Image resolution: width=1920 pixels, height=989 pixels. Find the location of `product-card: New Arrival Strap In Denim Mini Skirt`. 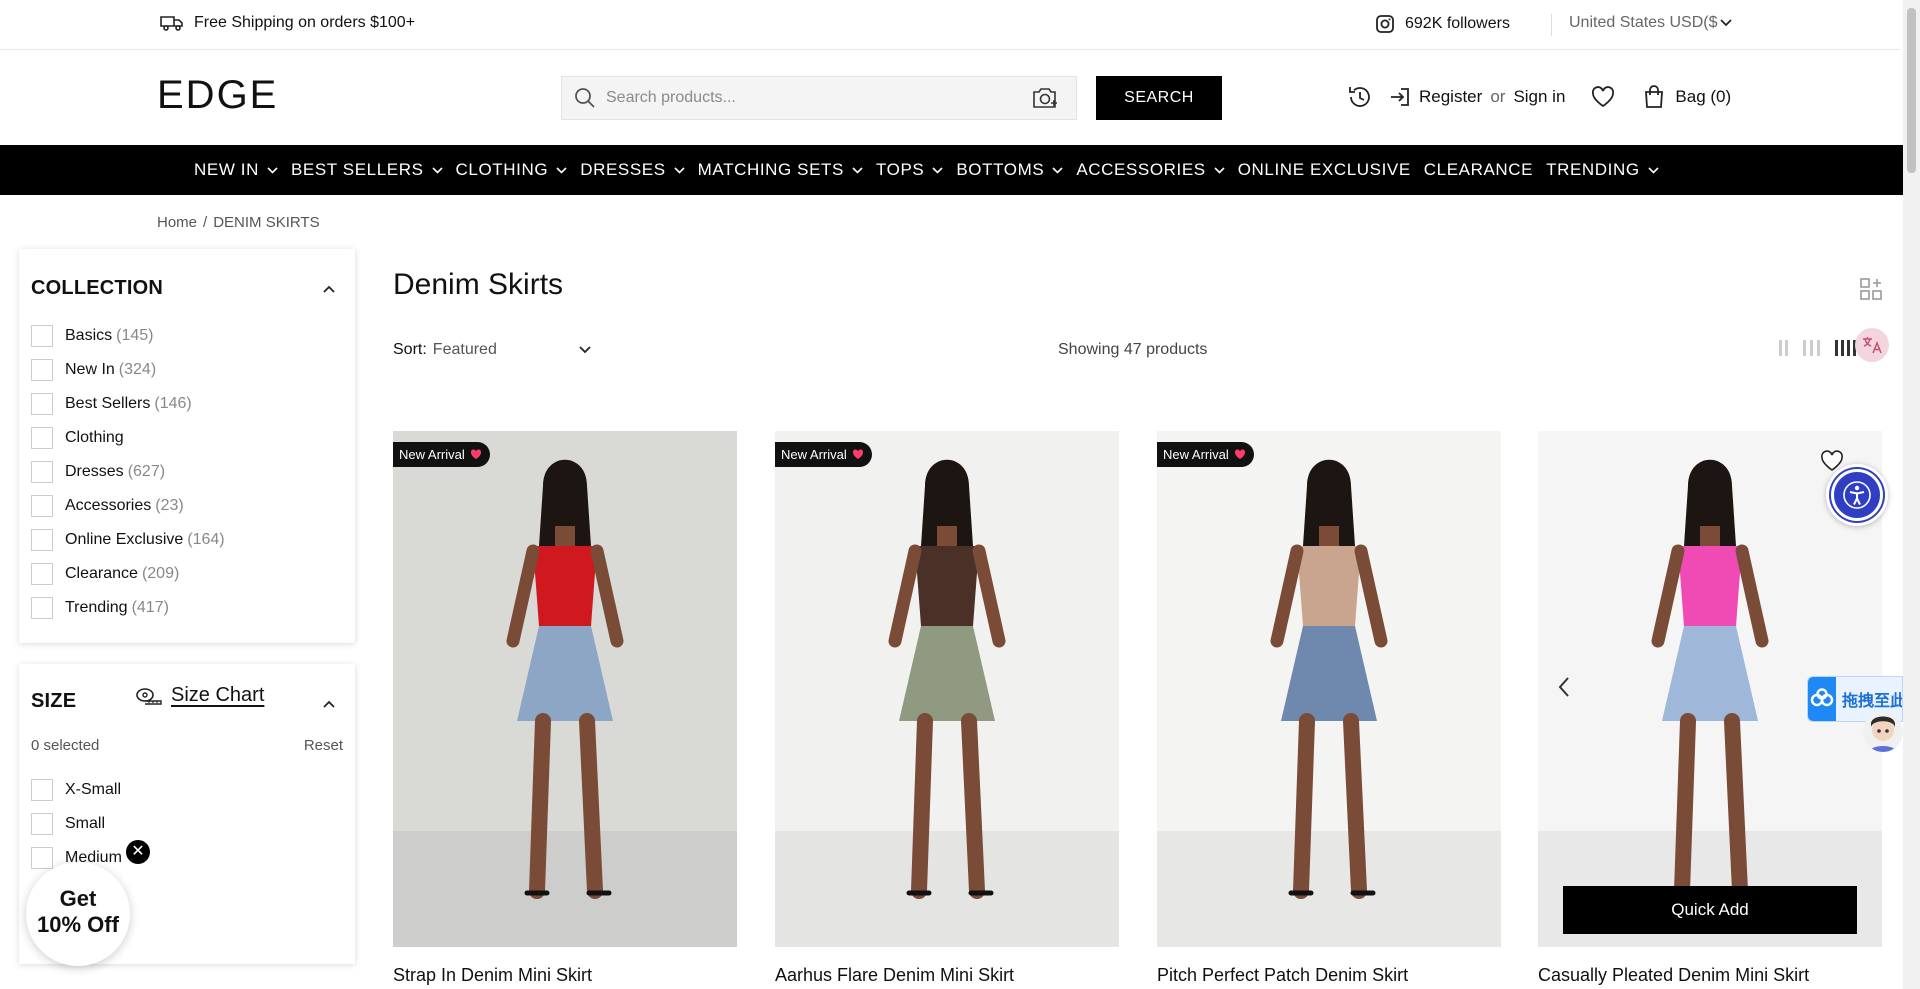

product-card: New Arrival Strap In Denim Mini Skirt is located at coordinates (565, 708).